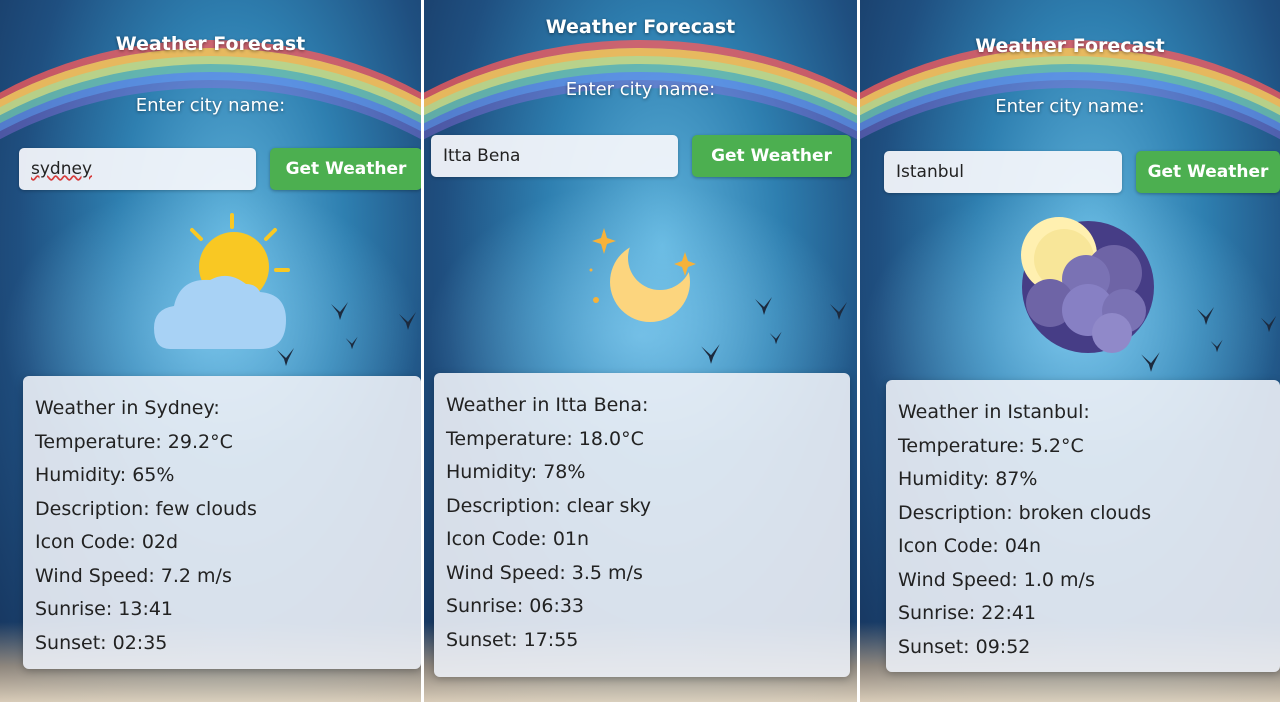  I want to click on result-wind-speed: Wind Speed: 1.0 m/s, so click(996, 579).